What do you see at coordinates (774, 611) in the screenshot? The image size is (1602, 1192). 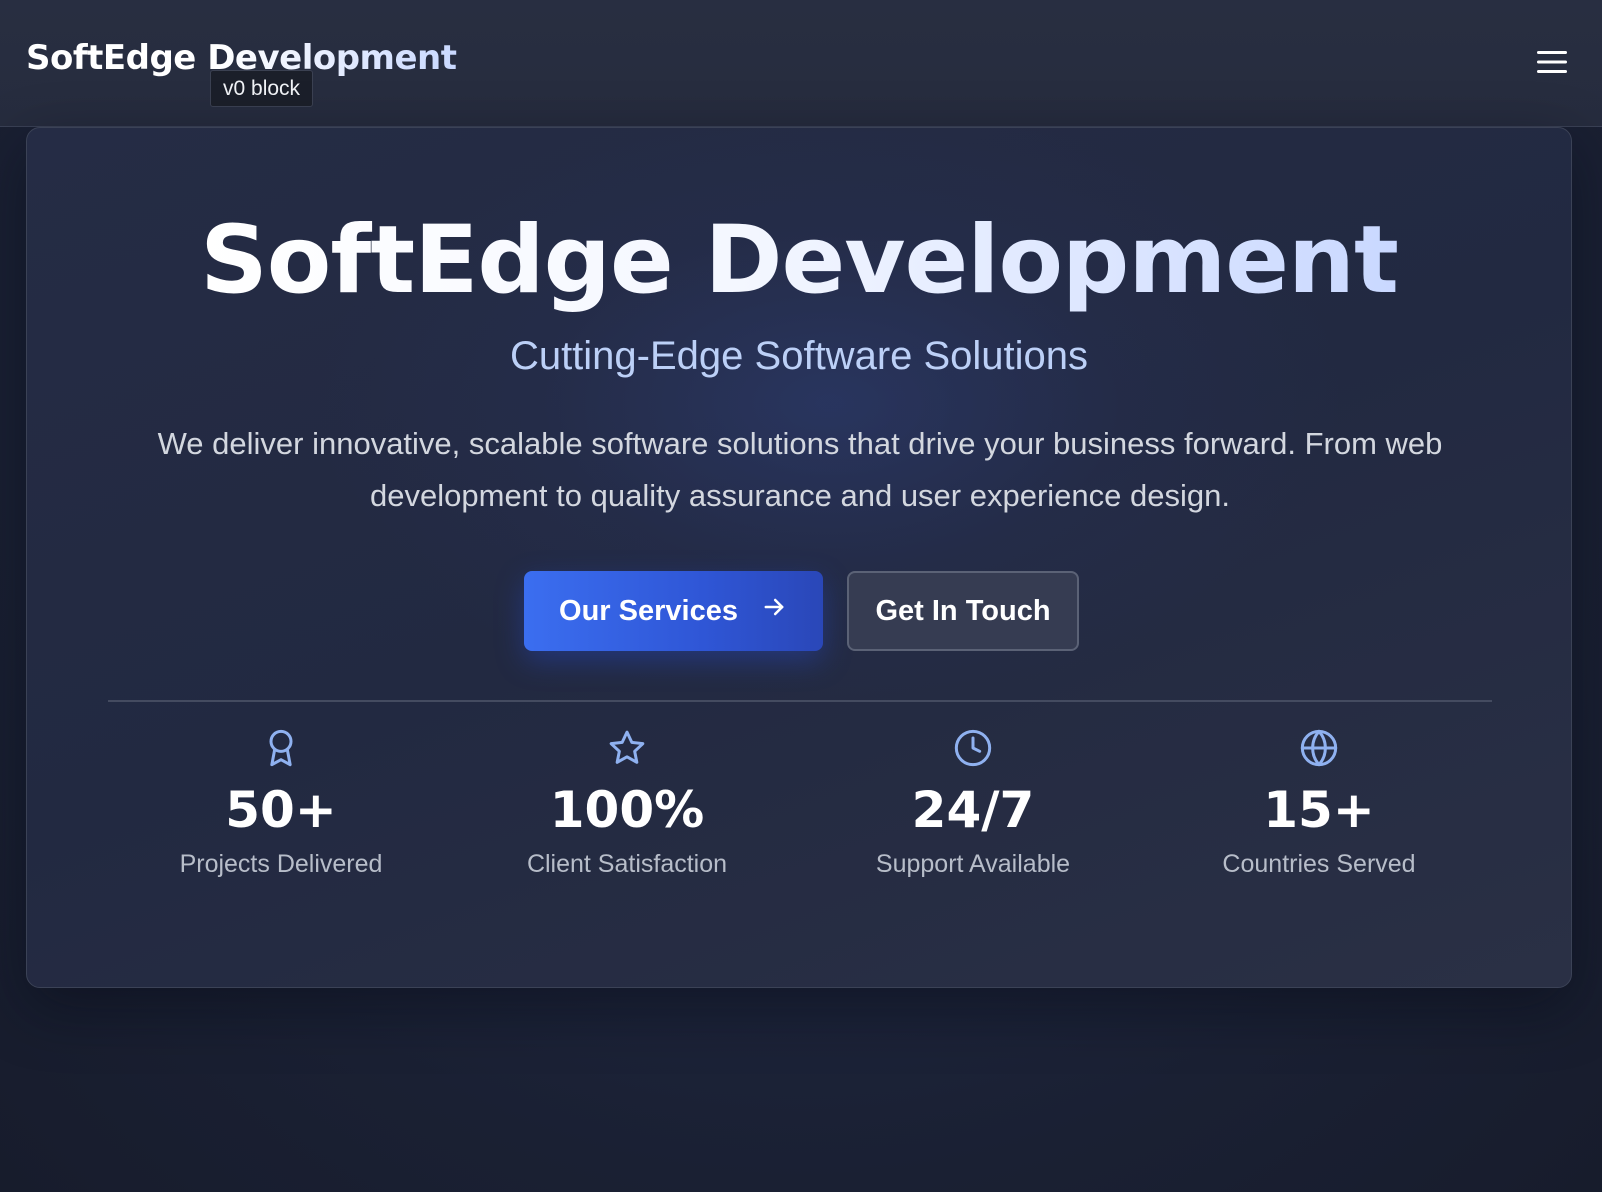 I see `arrow-right-icon` at bounding box center [774, 611].